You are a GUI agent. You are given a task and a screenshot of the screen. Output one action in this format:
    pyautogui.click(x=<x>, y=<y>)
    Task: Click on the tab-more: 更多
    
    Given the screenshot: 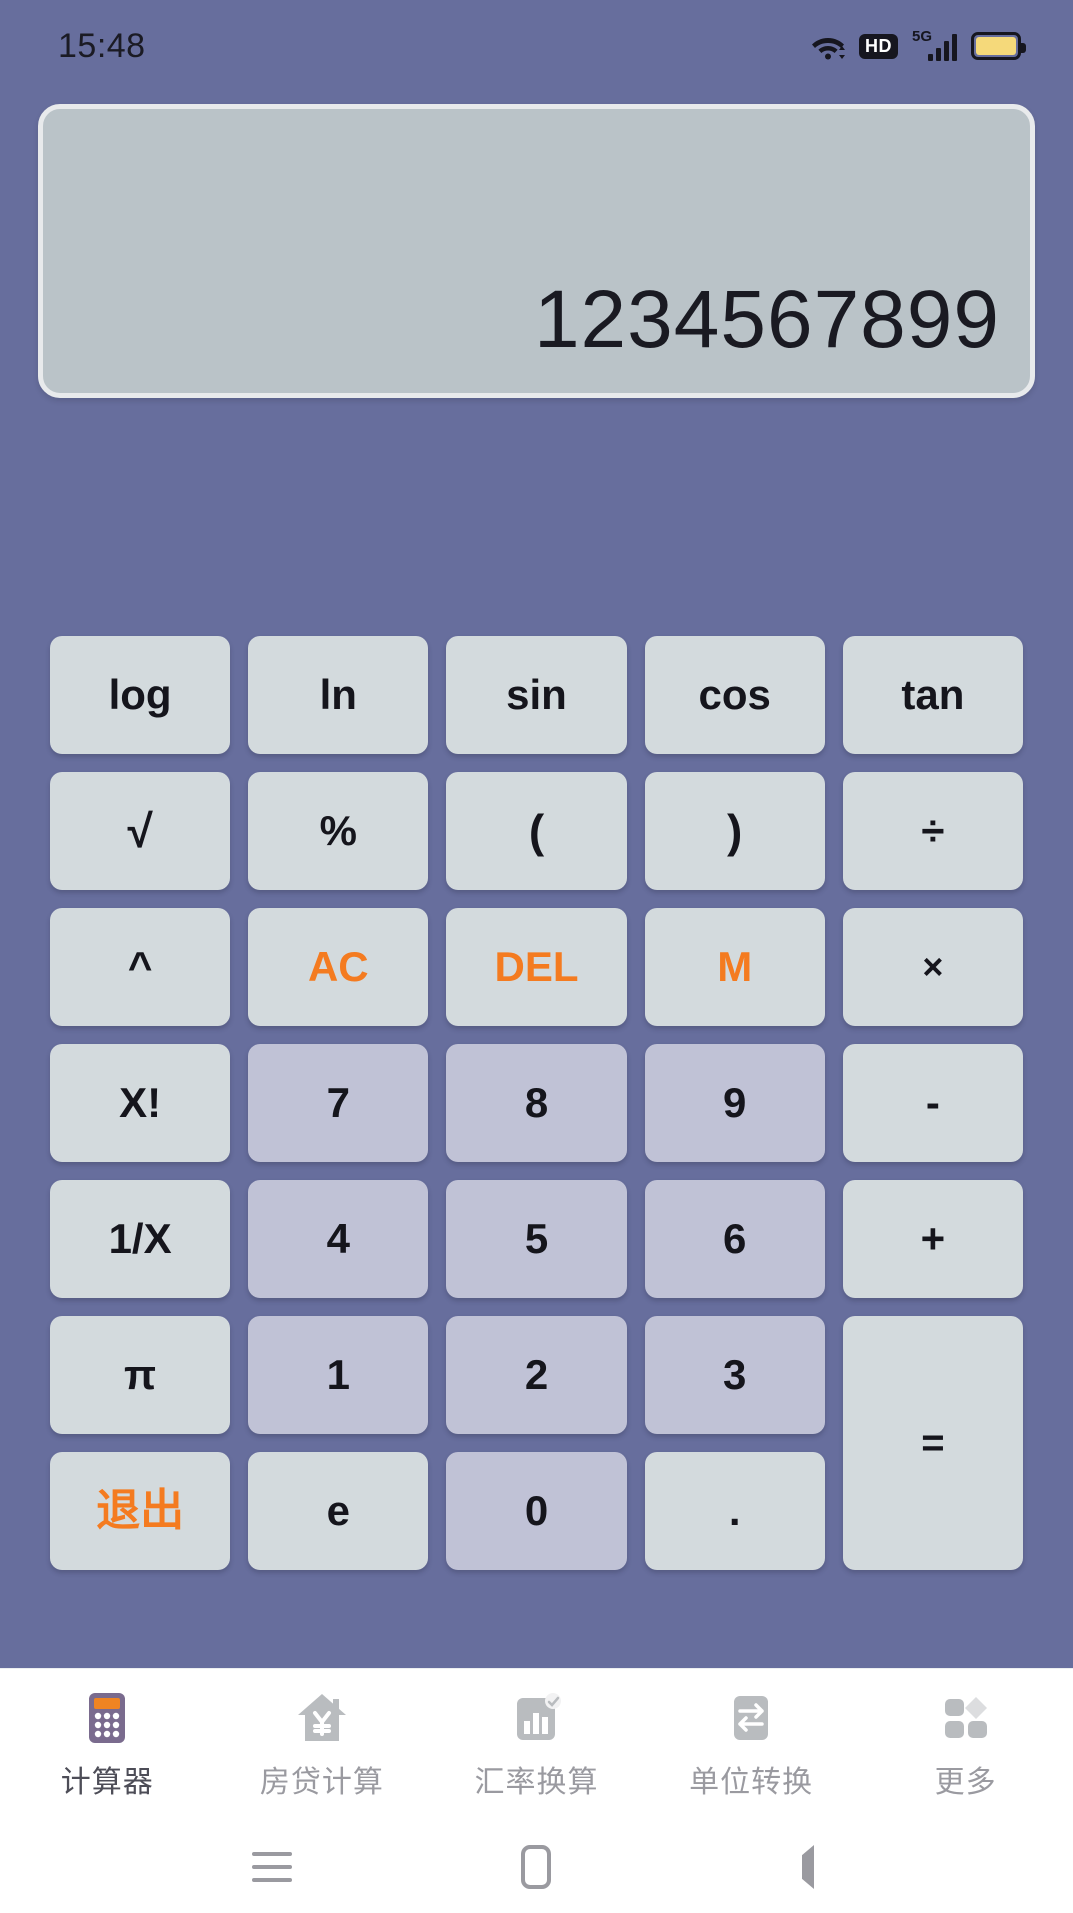 What is the action you would take?
    pyautogui.click(x=965, y=1744)
    